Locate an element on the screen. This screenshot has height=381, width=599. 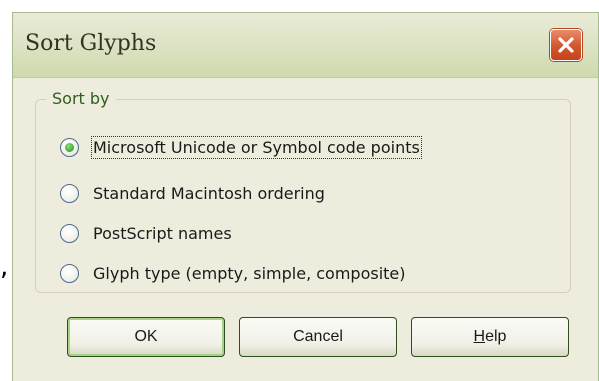
close-button is located at coordinates (566, 45).